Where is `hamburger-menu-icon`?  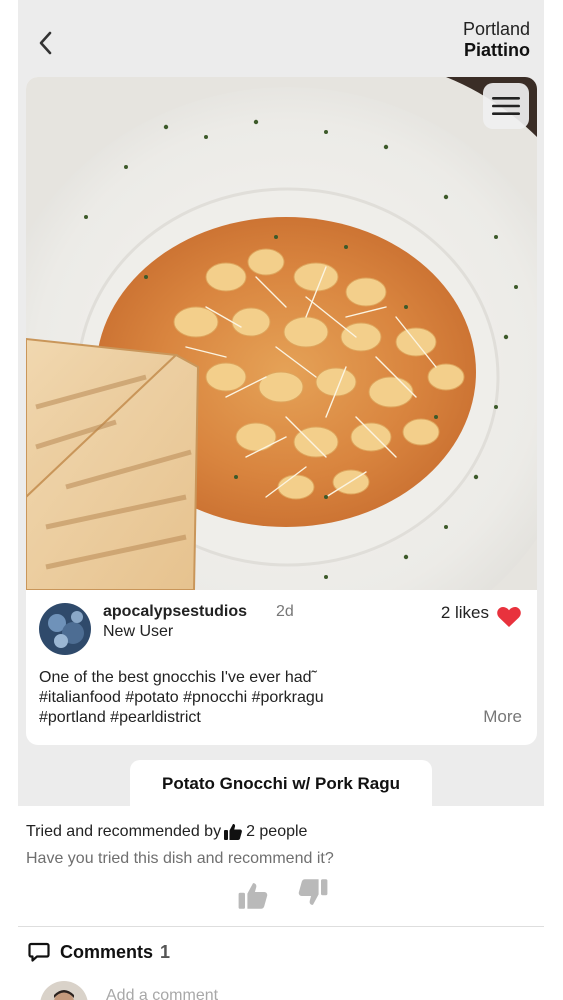
hamburger-menu-icon is located at coordinates (506, 106).